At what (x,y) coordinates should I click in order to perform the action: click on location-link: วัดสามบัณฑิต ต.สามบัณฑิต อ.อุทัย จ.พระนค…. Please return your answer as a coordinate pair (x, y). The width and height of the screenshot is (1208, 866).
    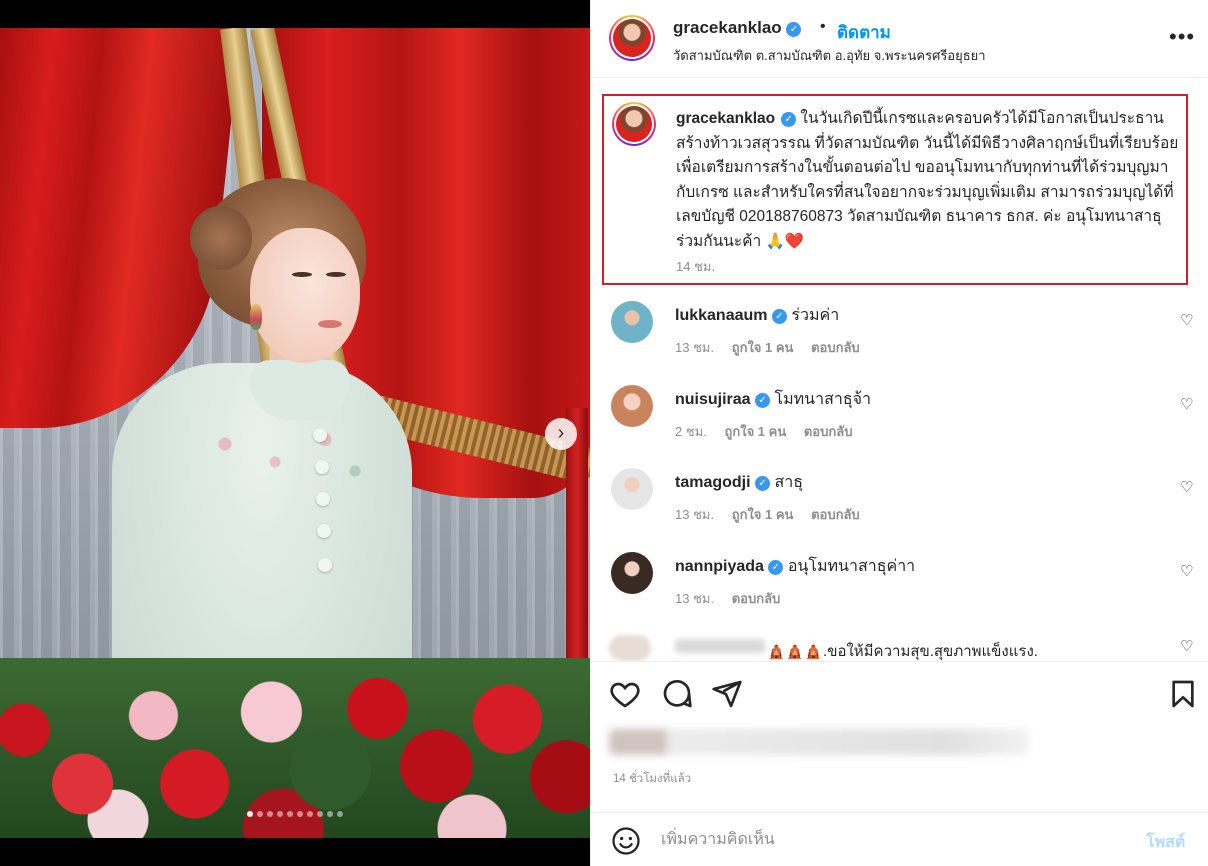
    Looking at the image, I should click on (829, 55).